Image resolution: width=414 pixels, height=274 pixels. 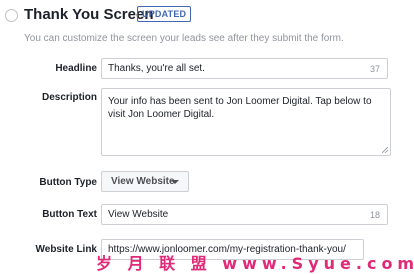 What do you see at coordinates (244, 68) in the screenshot?
I see `headline-input: Thanks, you're all set. 37` at bounding box center [244, 68].